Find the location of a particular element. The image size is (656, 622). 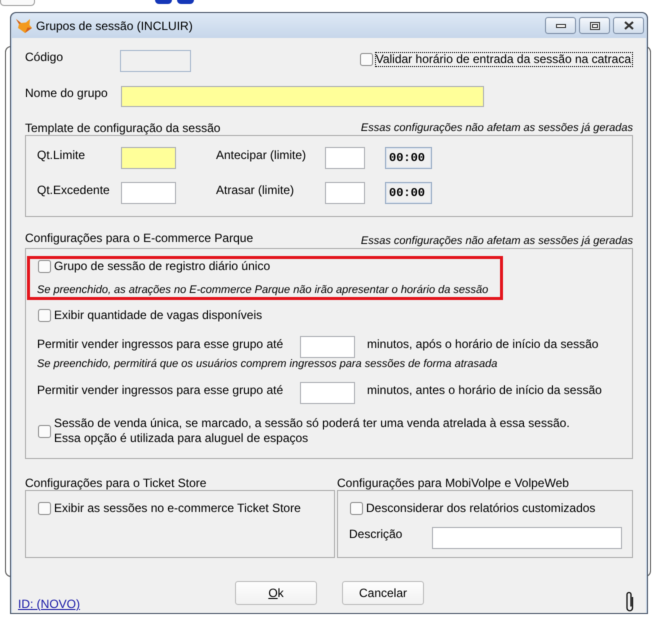

limit-label: Antecipar (limite) is located at coordinates (262, 155).